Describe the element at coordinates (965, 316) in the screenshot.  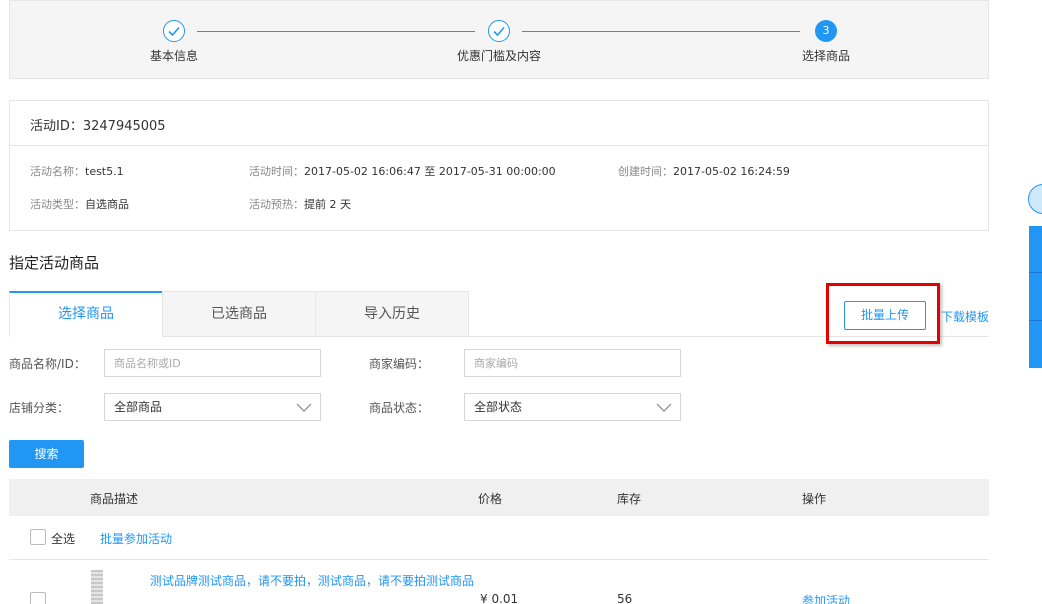
I see `download-template-link: 下载模板` at that location.